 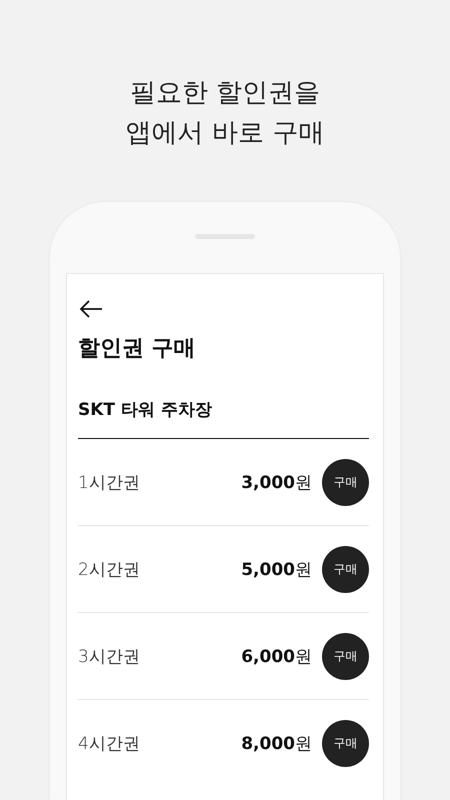 I want to click on headline-text: 앱에서 바로 구매, so click(x=225, y=133).